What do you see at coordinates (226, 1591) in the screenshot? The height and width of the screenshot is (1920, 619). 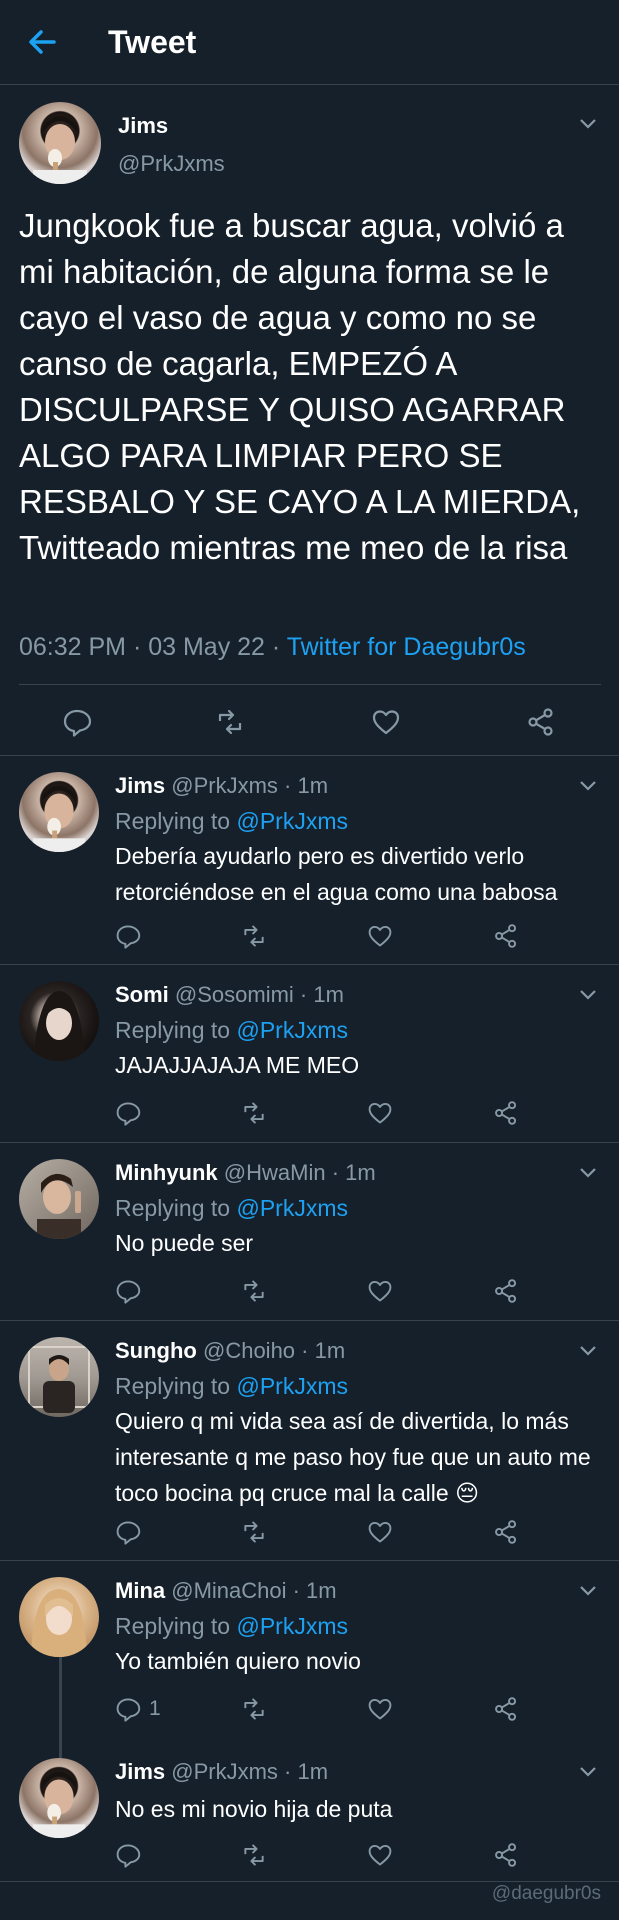 I see `reply-author: Mina @MinaChoi · 1m` at bounding box center [226, 1591].